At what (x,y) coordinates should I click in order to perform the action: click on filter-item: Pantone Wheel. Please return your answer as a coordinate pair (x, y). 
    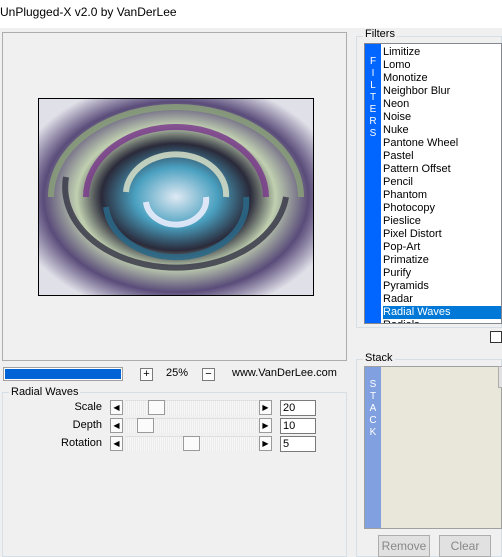
    Looking at the image, I should click on (442, 143).